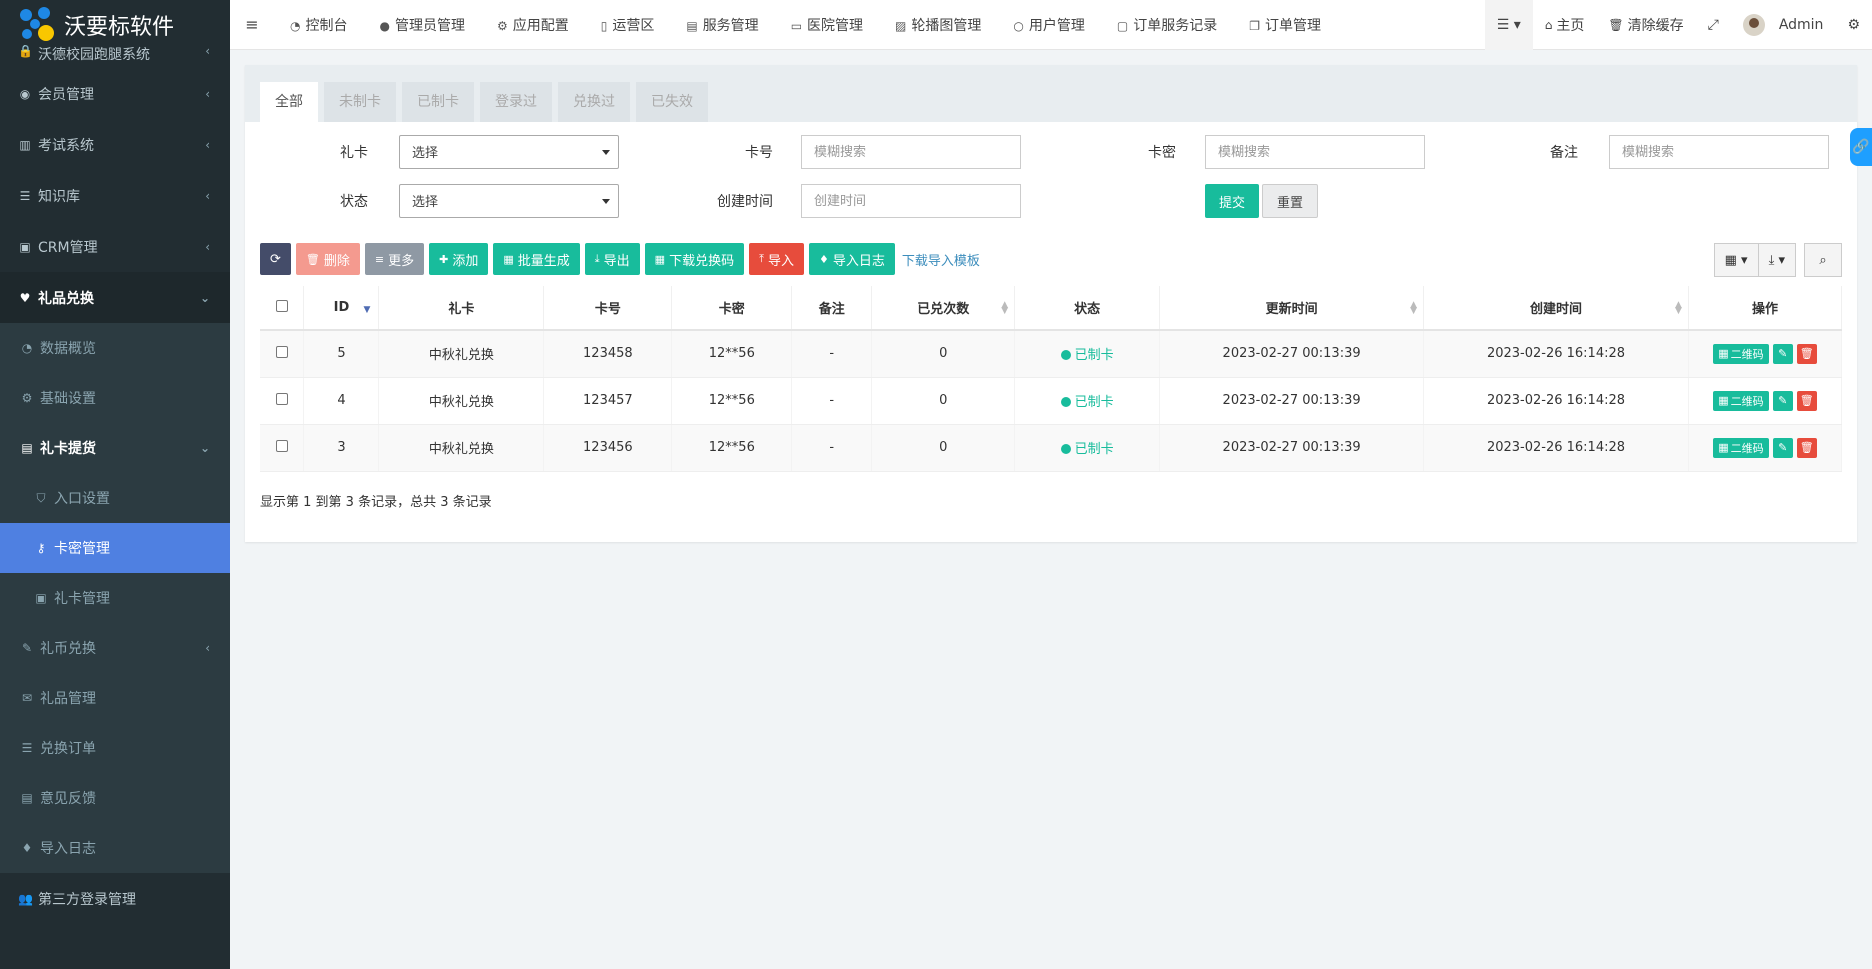 This screenshot has height=969, width=1872. What do you see at coordinates (115, 698) in the screenshot?
I see `sidebar-item-gift-mgmt: ✉ 礼品管理` at bounding box center [115, 698].